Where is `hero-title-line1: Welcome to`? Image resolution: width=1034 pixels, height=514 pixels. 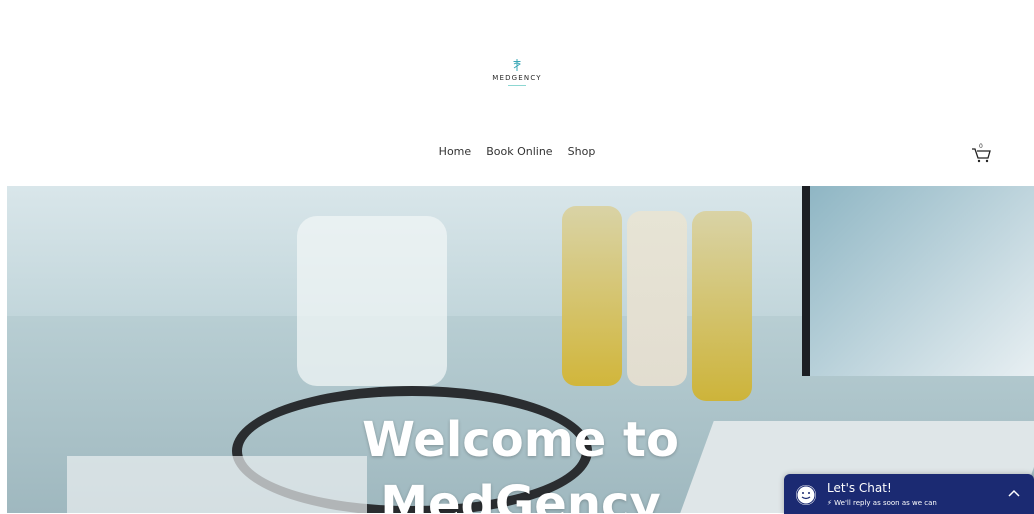 hero-title-line1: Welcome to is located at coordinates (520, 440).